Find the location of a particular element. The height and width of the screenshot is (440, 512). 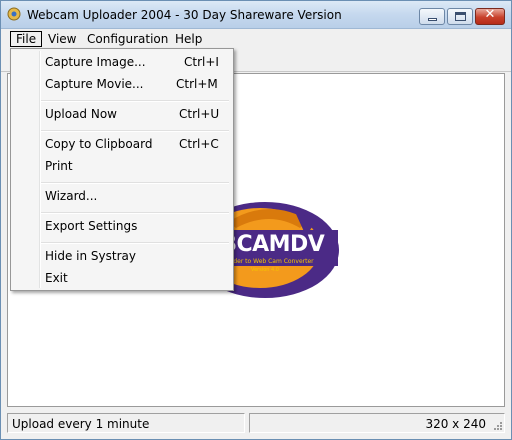

menu-item-label: Hide in Systray is located at coordinates (90, 256).